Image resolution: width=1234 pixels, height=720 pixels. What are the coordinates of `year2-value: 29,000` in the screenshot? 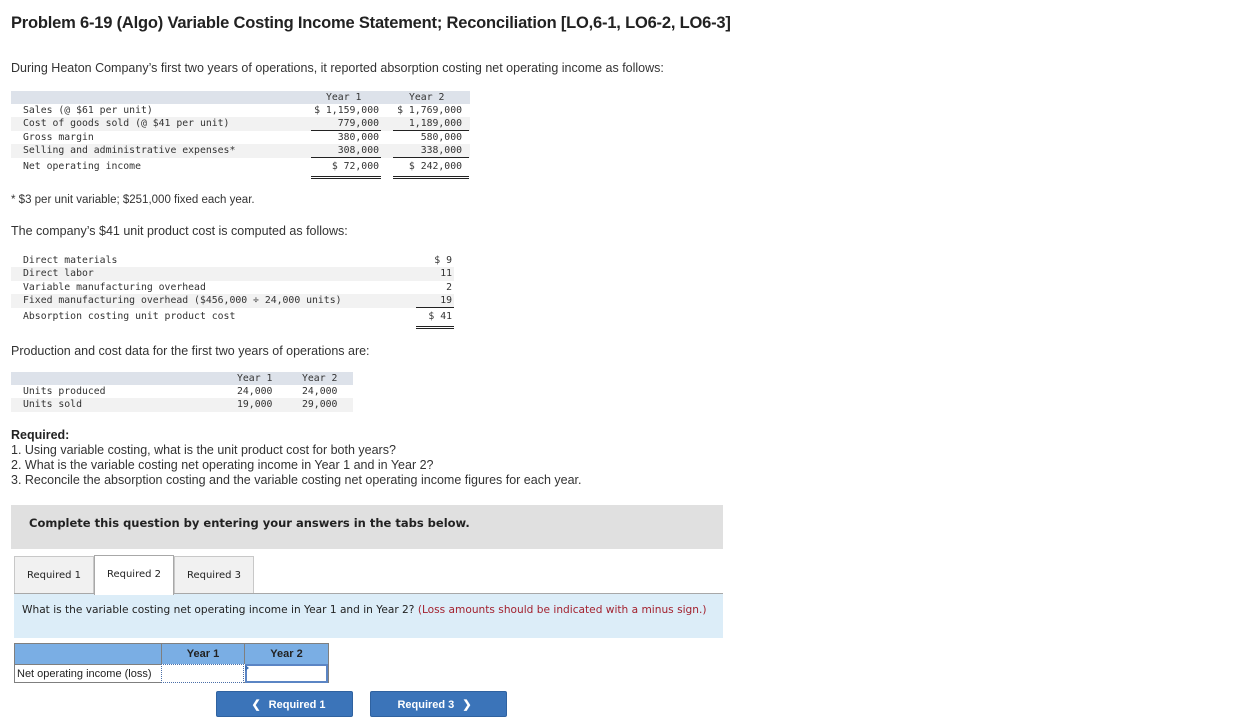 It's located at (320, 405).